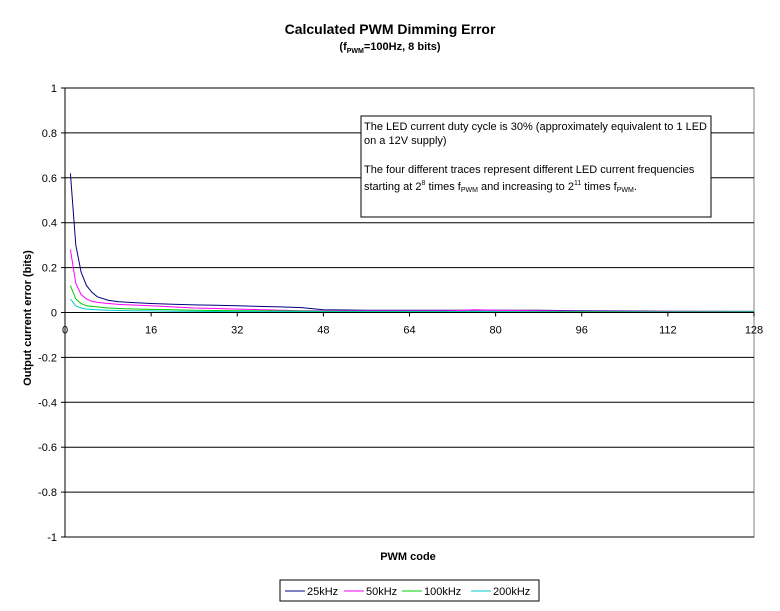 Image resolution: width=780 pixels, height=611 pixels. Describe the element at coordinates (52, 538) in the screenshot. I see `y-tick-label-10: -1` at that location.